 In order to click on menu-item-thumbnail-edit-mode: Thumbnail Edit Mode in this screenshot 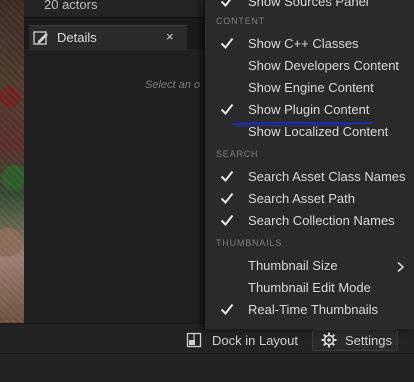, I will do `click(309, 289)`.